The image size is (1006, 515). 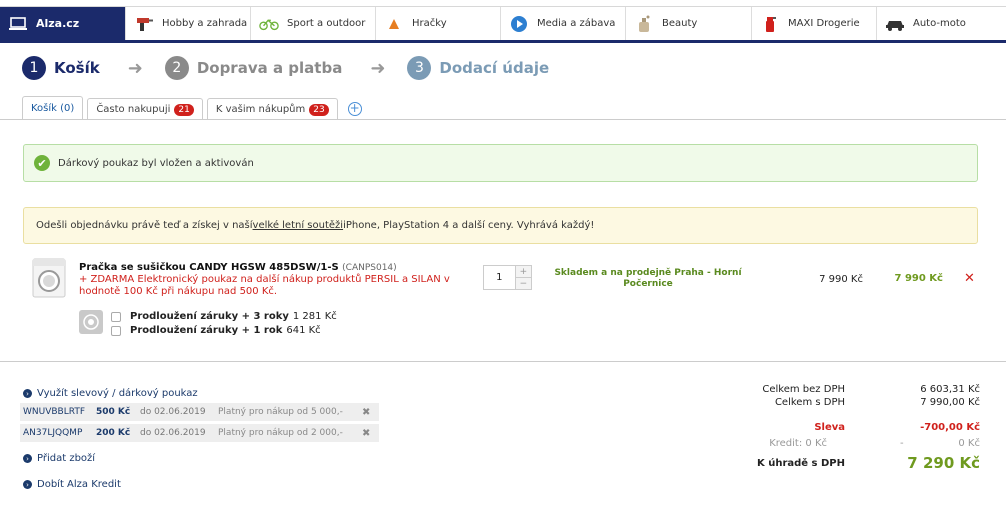 I want to click on nav-label: Hračky, so click(x=429, y=23).